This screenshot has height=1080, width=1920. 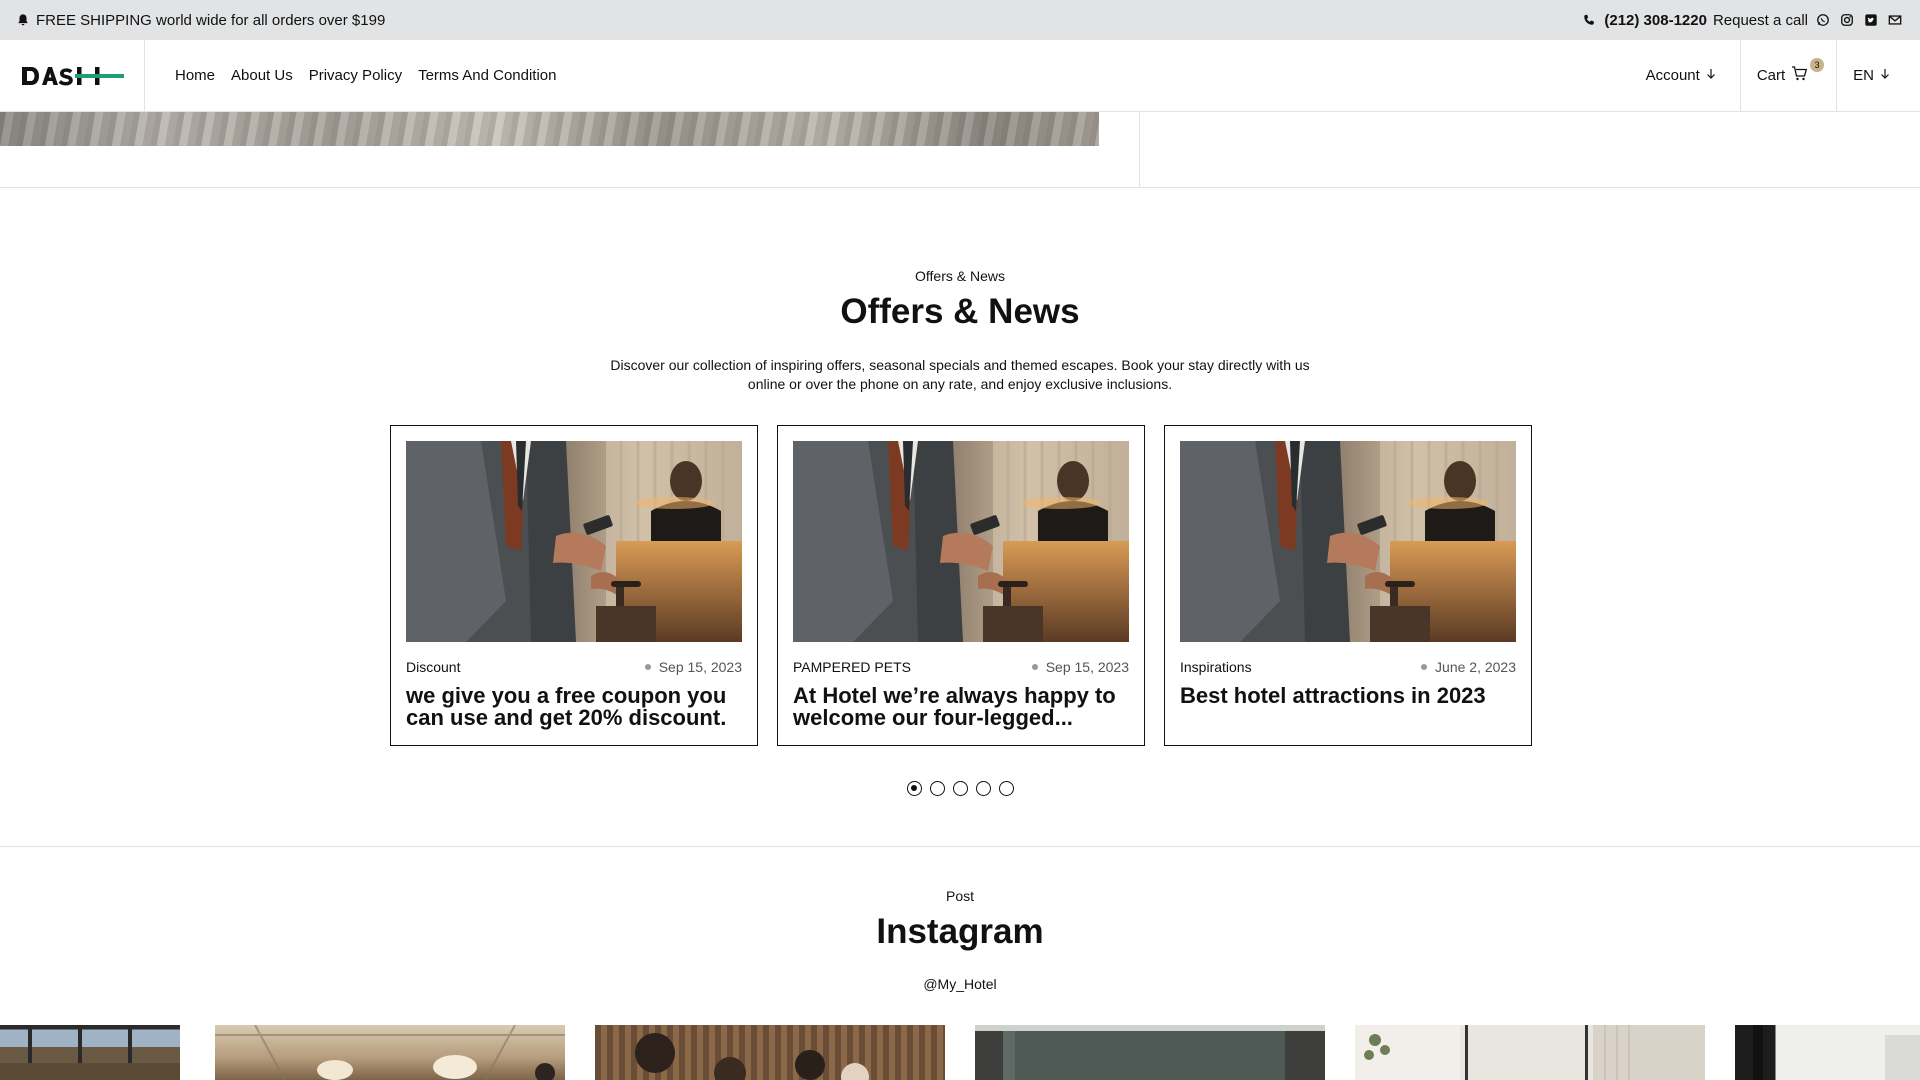 I want to click on account-label: Account, so click(x=1672, y=75).